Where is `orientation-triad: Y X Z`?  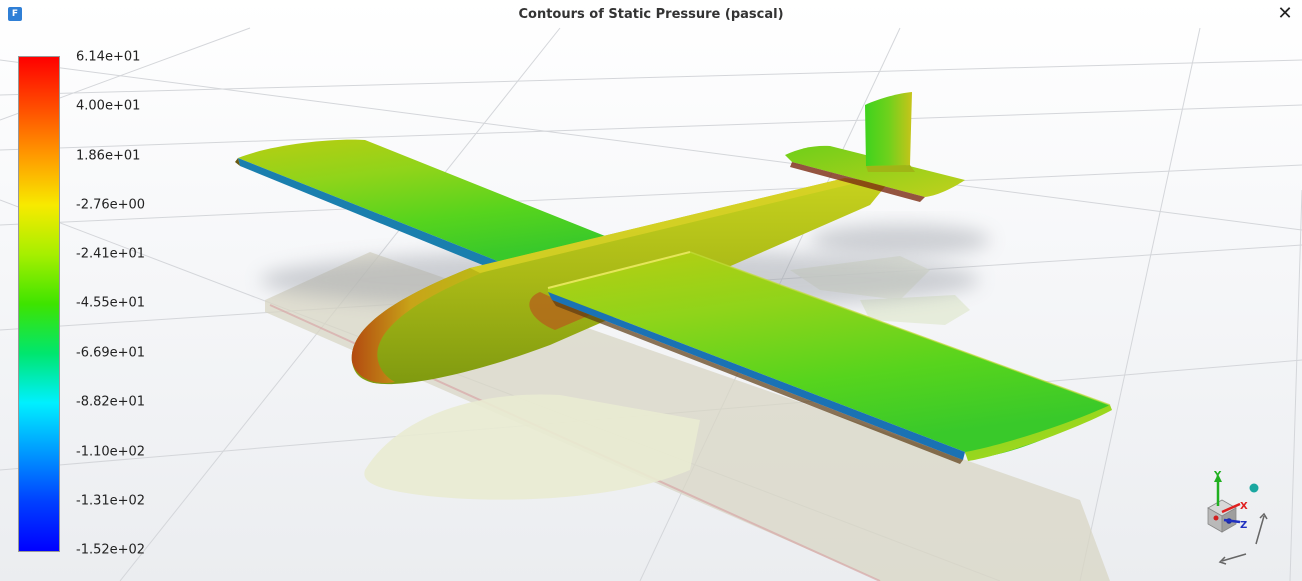 orientation-triad: Y X Z is located at coordinates (1246, 518).